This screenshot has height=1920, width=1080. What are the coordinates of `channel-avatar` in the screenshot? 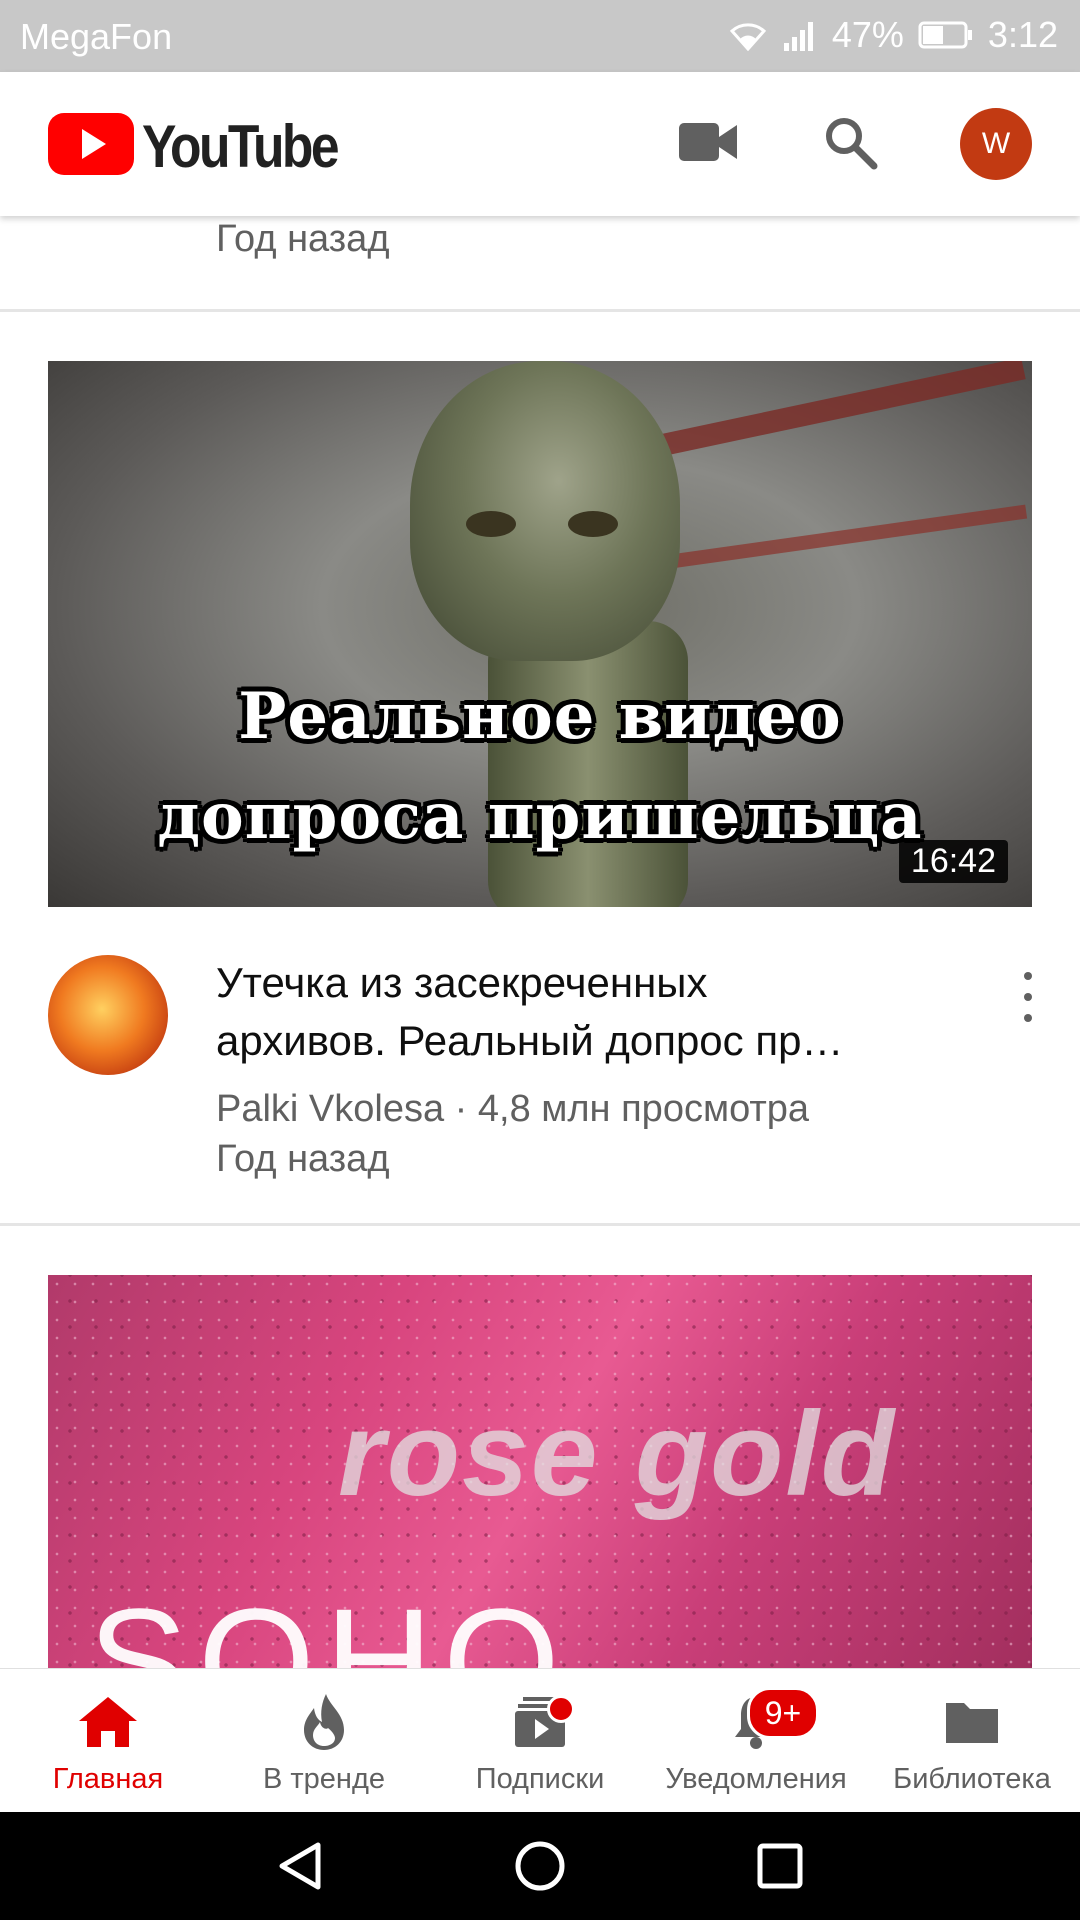 It's located at (108, 1015).